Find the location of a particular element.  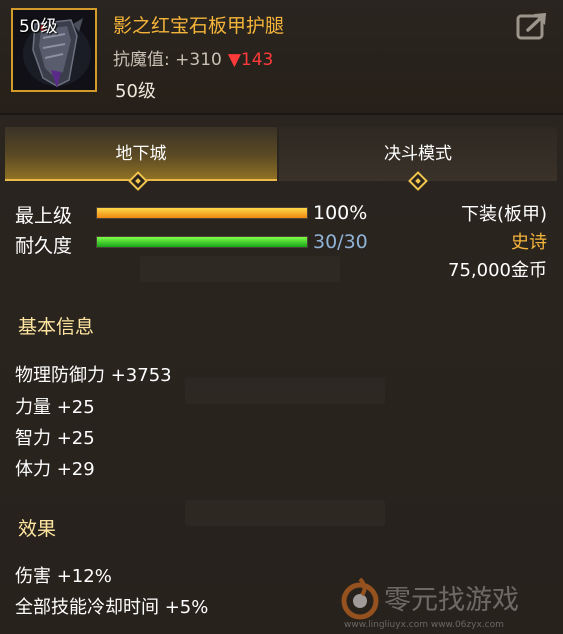

durability-bar is located at coordinates (202, 242).